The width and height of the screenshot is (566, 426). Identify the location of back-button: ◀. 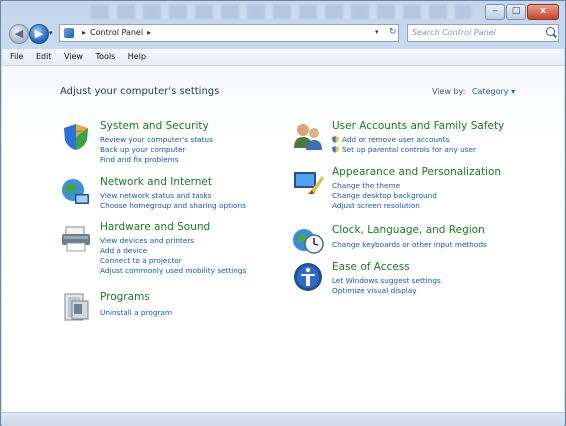
(19, 34).